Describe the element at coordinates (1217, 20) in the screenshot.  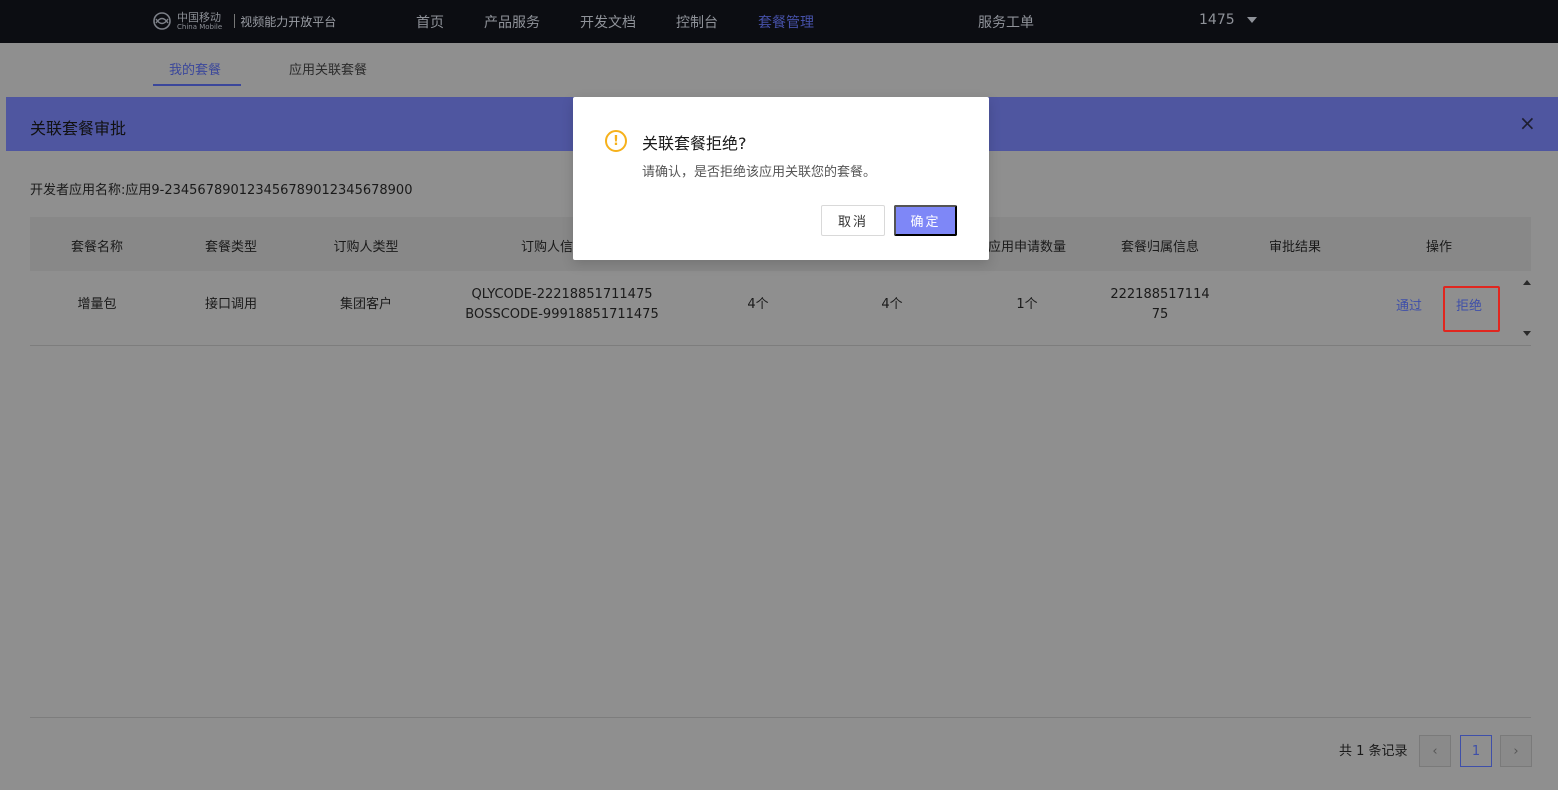
I see `user-name: 1475` at that location.